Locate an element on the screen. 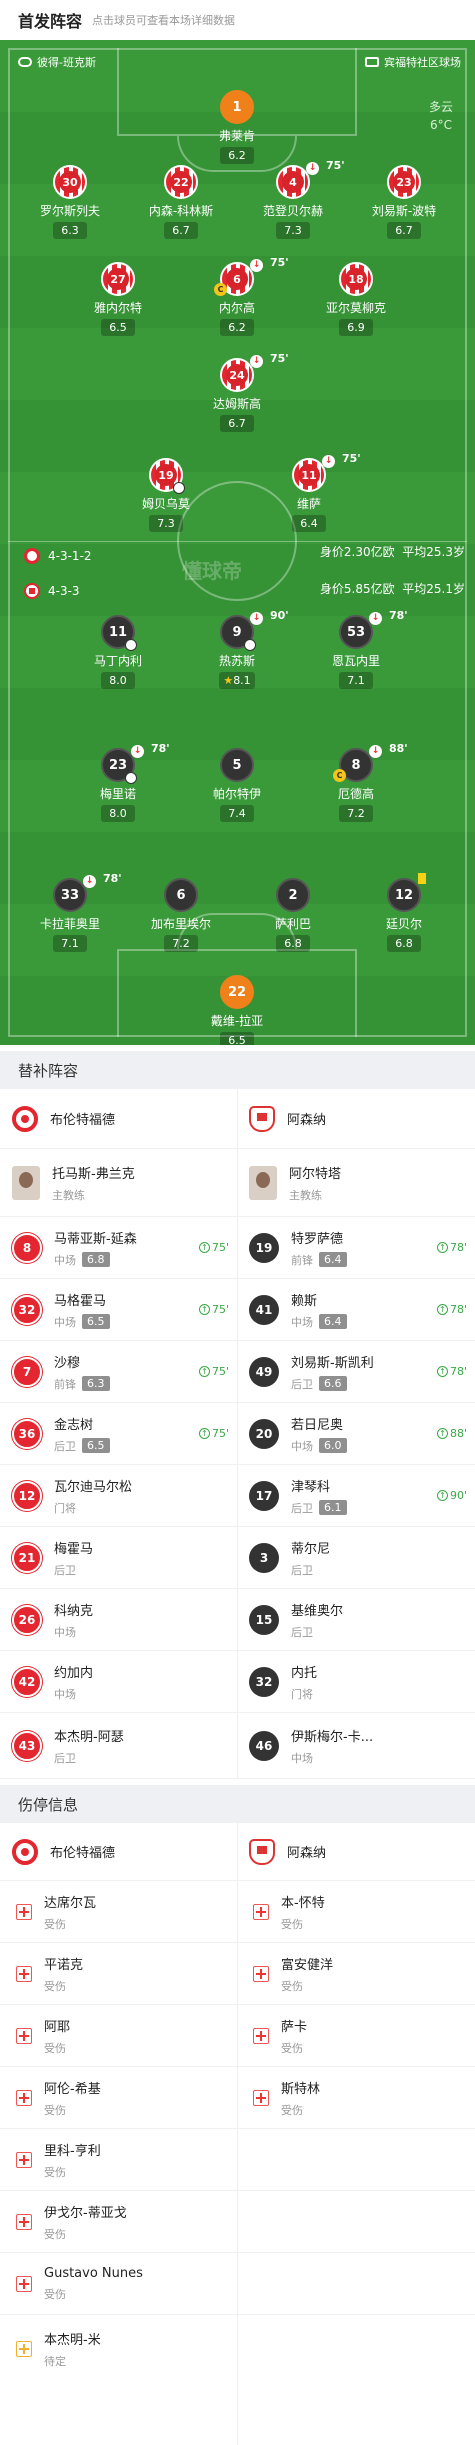 The image size is (475, 2445). team-name: 布伦特福德 is located at coordinates (83, 1853).